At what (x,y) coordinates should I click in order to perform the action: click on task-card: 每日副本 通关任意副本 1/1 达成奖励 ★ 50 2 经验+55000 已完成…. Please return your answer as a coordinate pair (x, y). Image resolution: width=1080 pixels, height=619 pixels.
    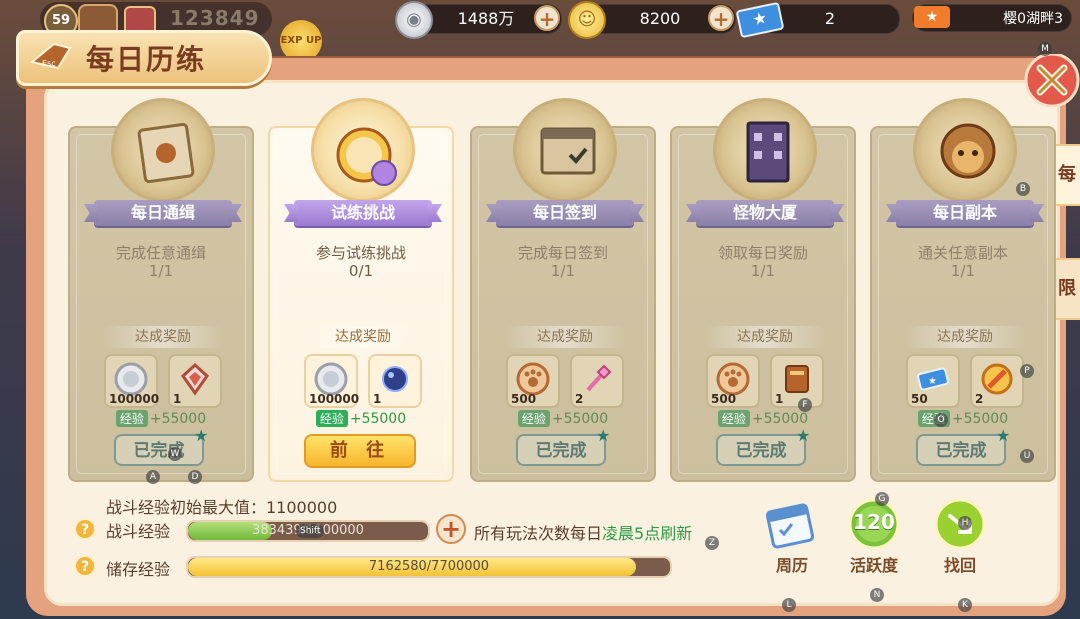
    Looking at the image, I should click on (963, 290).